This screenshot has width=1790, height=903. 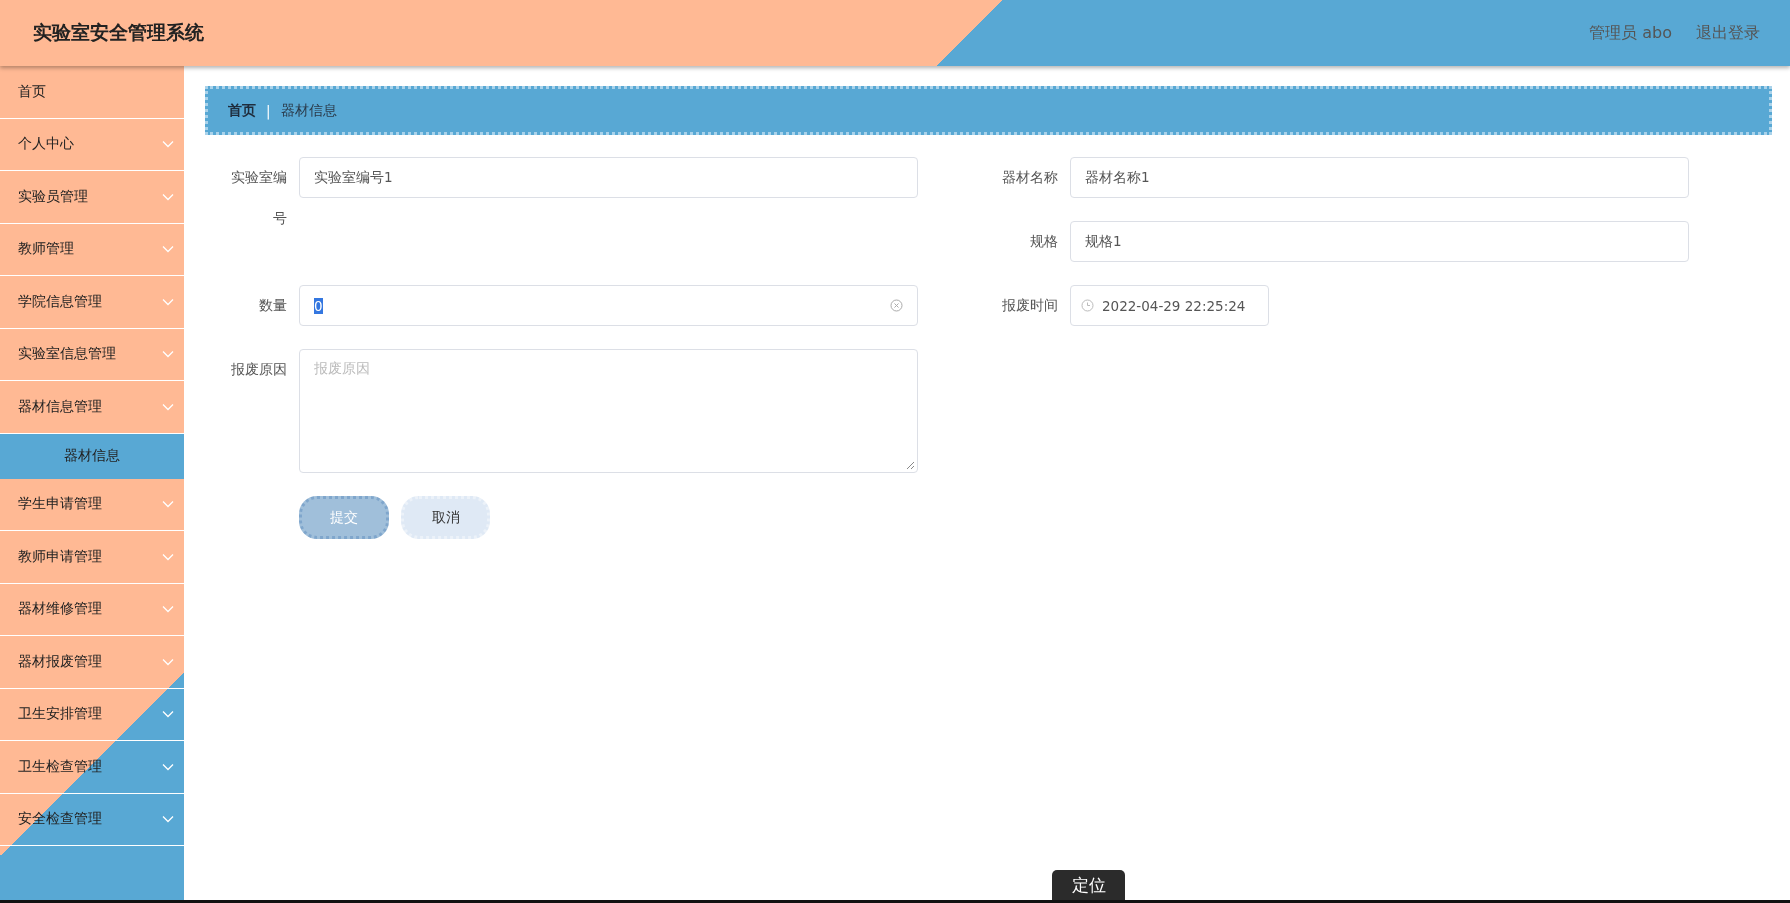 I want to click on app-title: 实验室安全管理系统, so click(x=118, y=32).